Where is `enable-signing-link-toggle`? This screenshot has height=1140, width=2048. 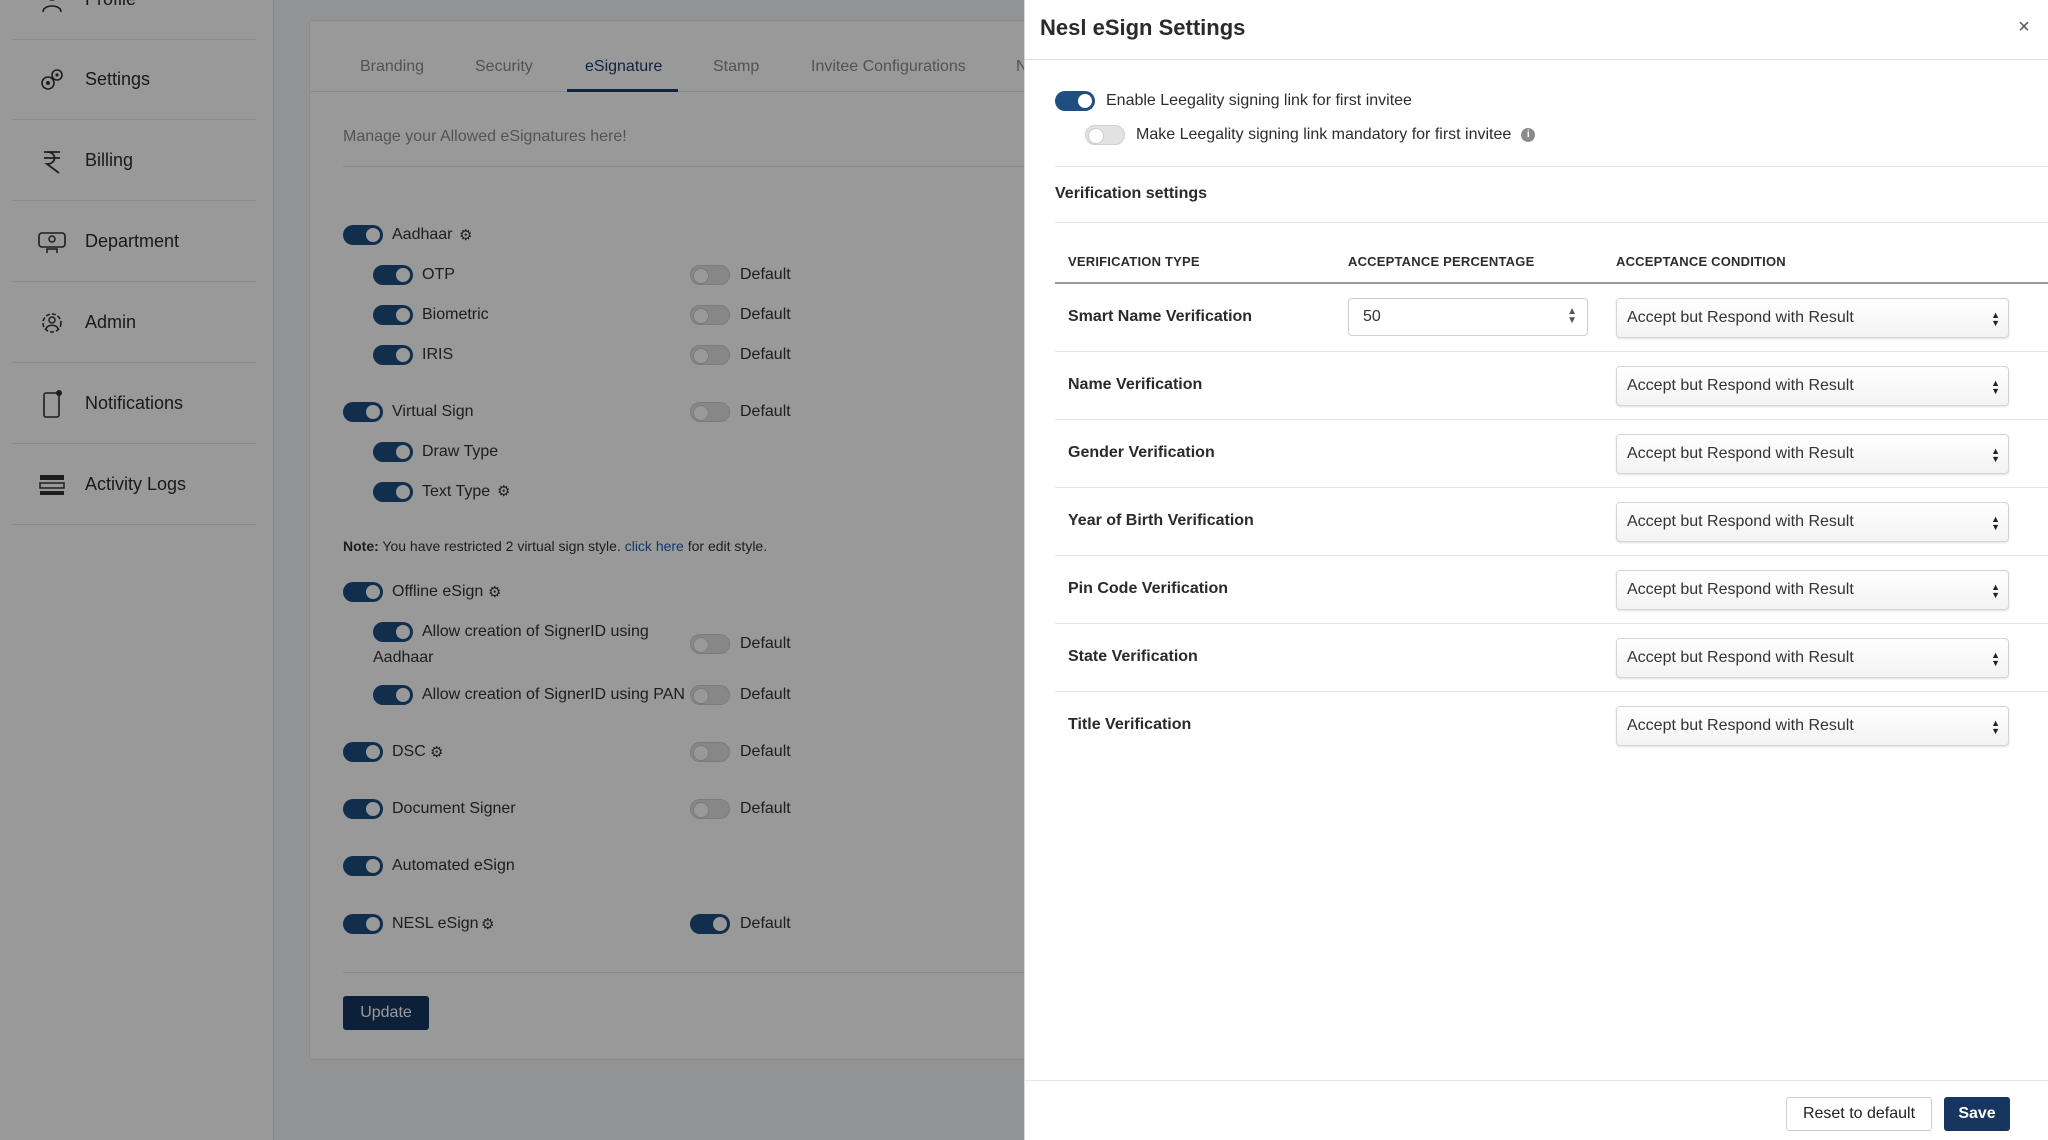 enable-signing-link-toggle is located at coordinates (1075, 101).